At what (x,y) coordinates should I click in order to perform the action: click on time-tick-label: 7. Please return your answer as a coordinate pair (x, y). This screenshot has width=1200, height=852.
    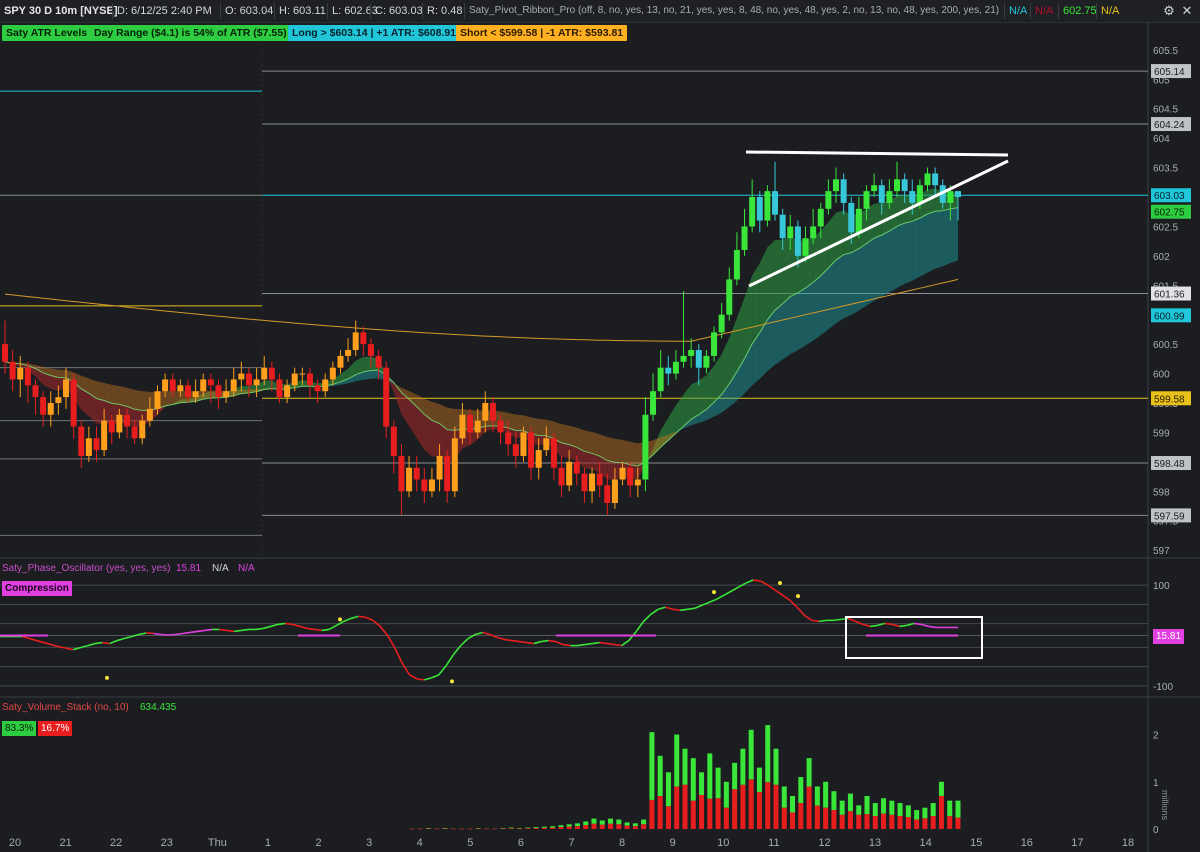
    Looking at the image, I should click on (571, 843).